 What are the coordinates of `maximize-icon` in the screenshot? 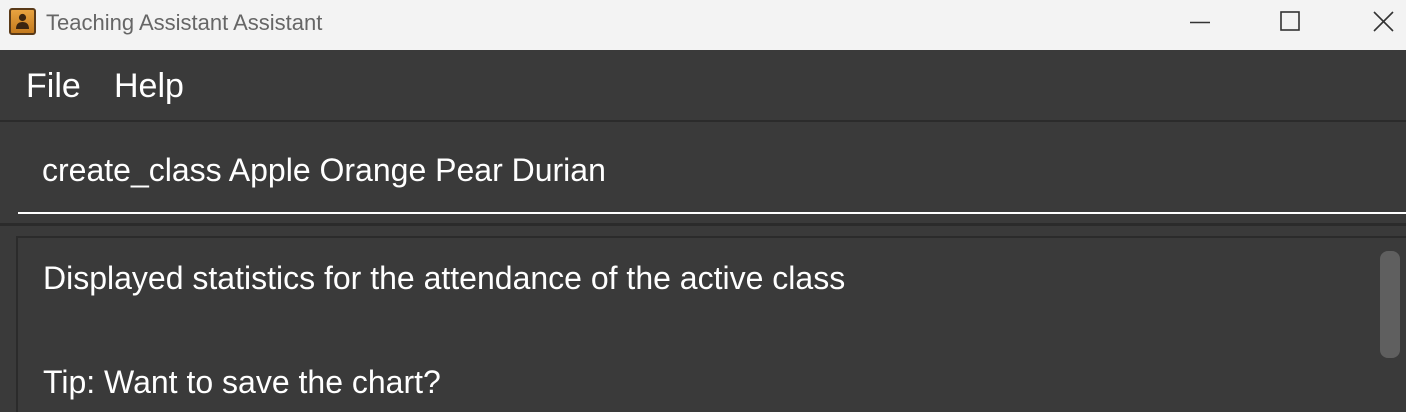 It's located at (1290, 21).